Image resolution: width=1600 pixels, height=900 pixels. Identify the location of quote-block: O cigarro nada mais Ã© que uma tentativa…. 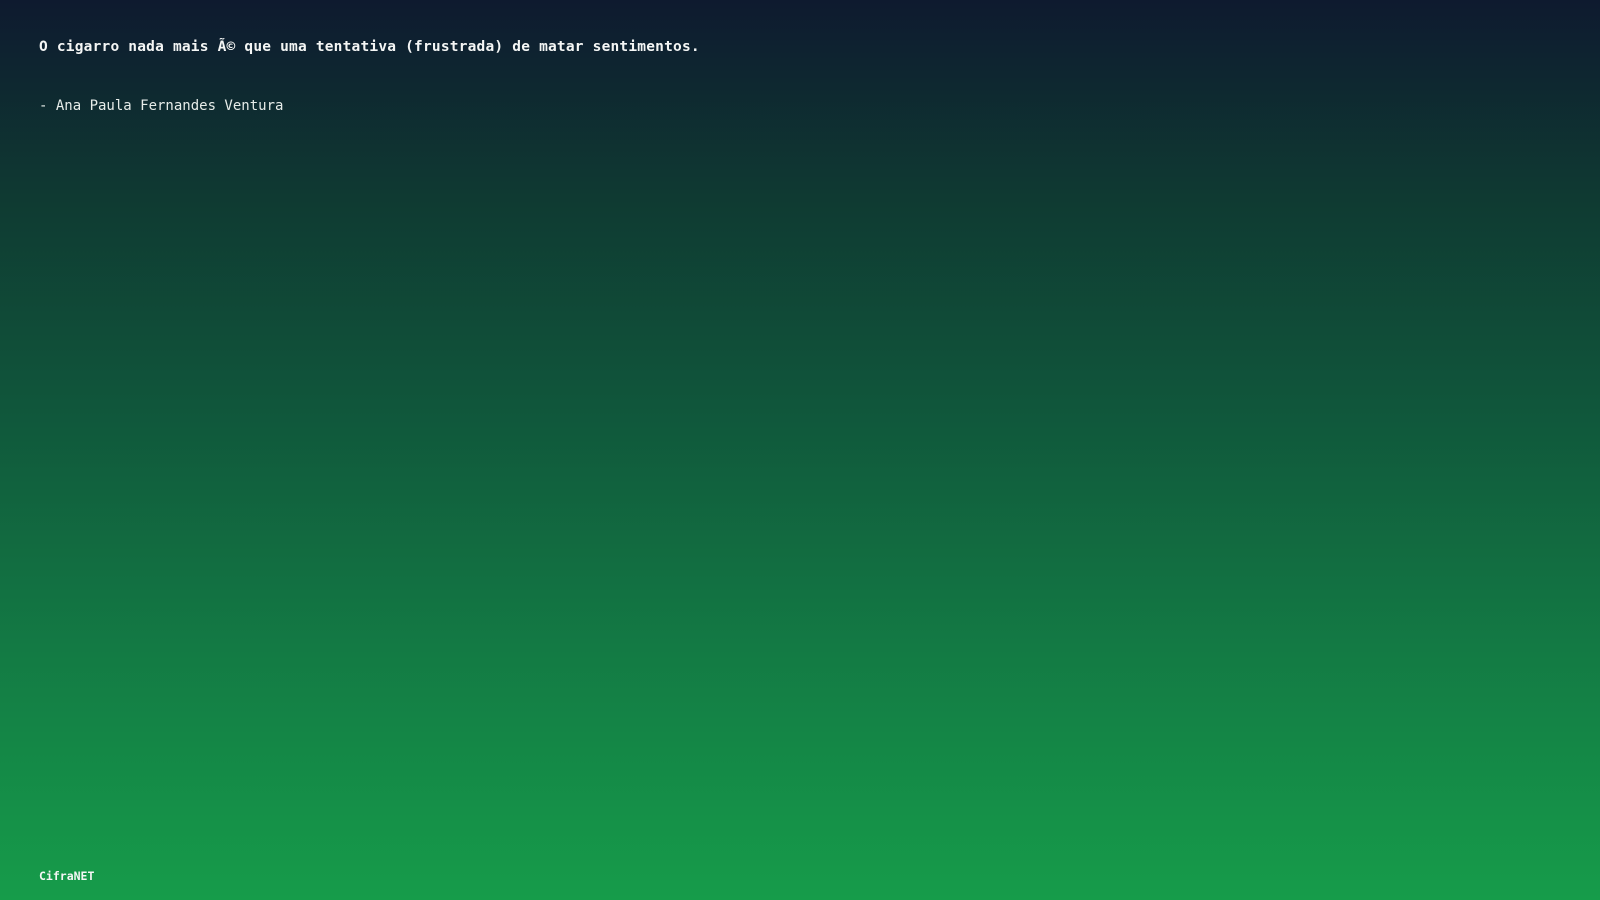
(789, 76).